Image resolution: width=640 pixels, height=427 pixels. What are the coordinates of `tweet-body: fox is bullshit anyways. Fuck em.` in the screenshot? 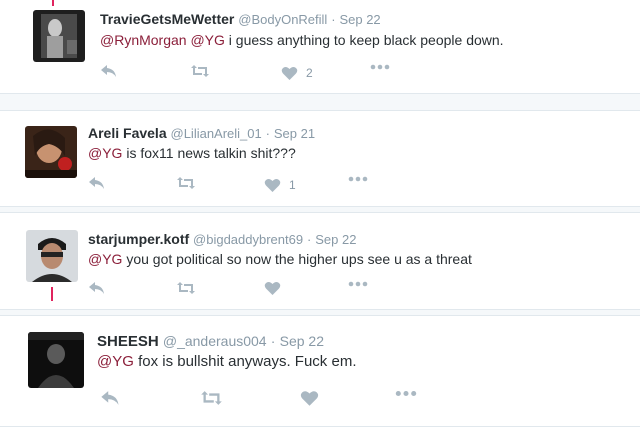 It's located at (245, 361).